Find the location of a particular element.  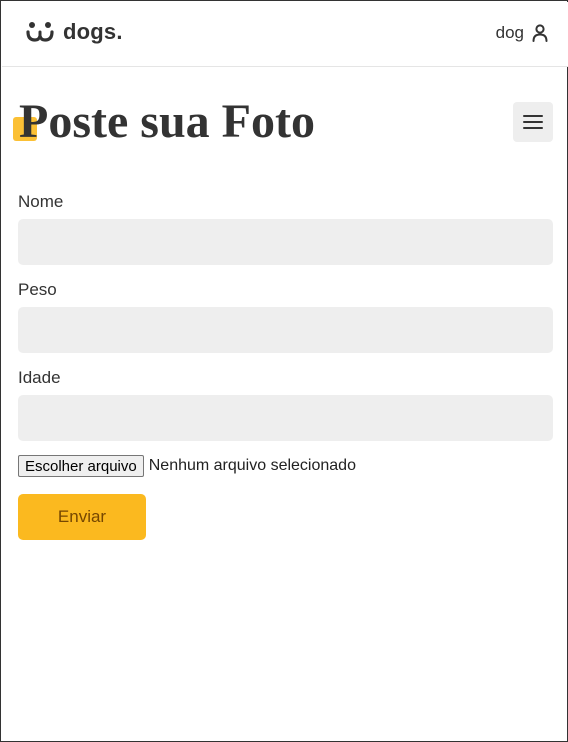

dog-face-icon is located at coordinates (40, 32).